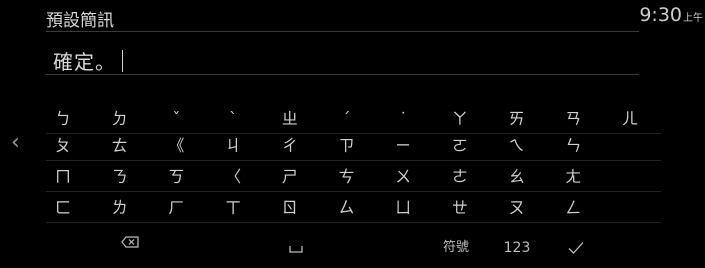 The width and height of the screenshot is (705, 268). What do you see at coordinates (353, 250) in the screenshot?
I see `keyboard-bottom-bar: 符號 123` at bounding box center [353, 250].